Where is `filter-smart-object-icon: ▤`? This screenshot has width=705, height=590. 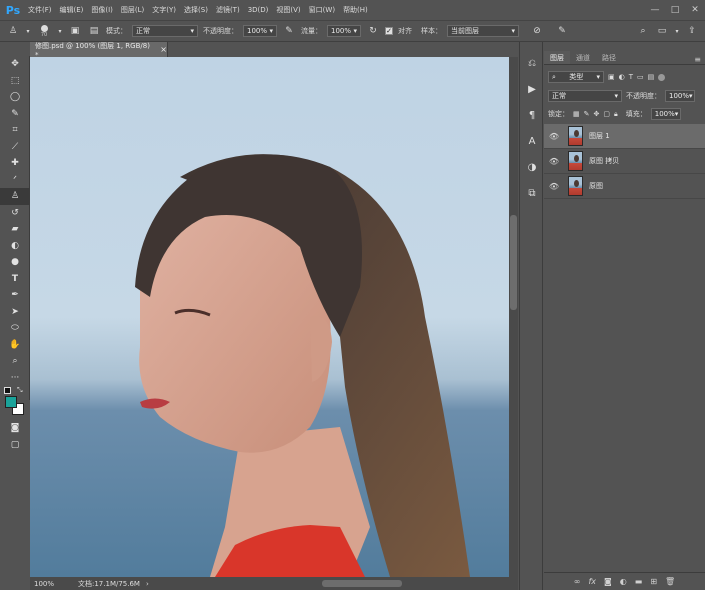 filter-smart-object-icon: ▤ is located at coordinates (651, 77).